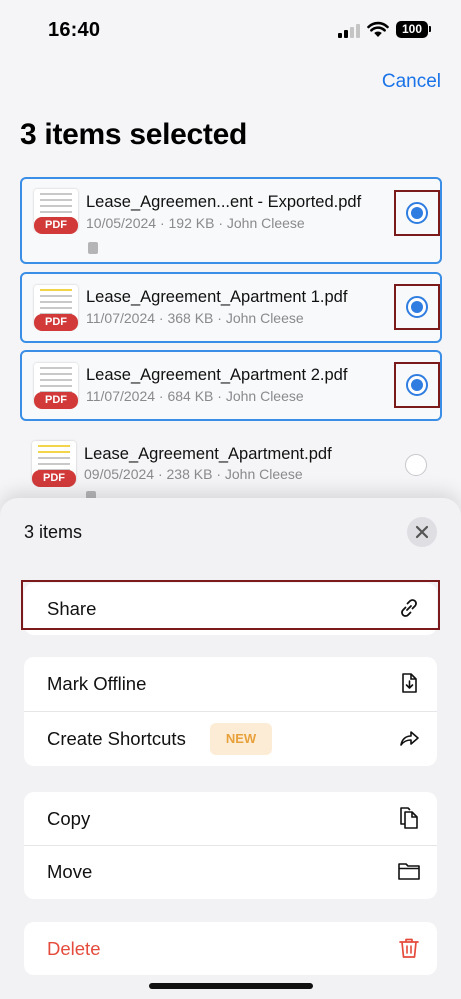 The image size is (461, 999). What do you see at coordinates (195, 396) in the screenshot?
I see `file-meta: 11/07/2024 · 684 KB · John Cleese` at bounding box center [195, 396].